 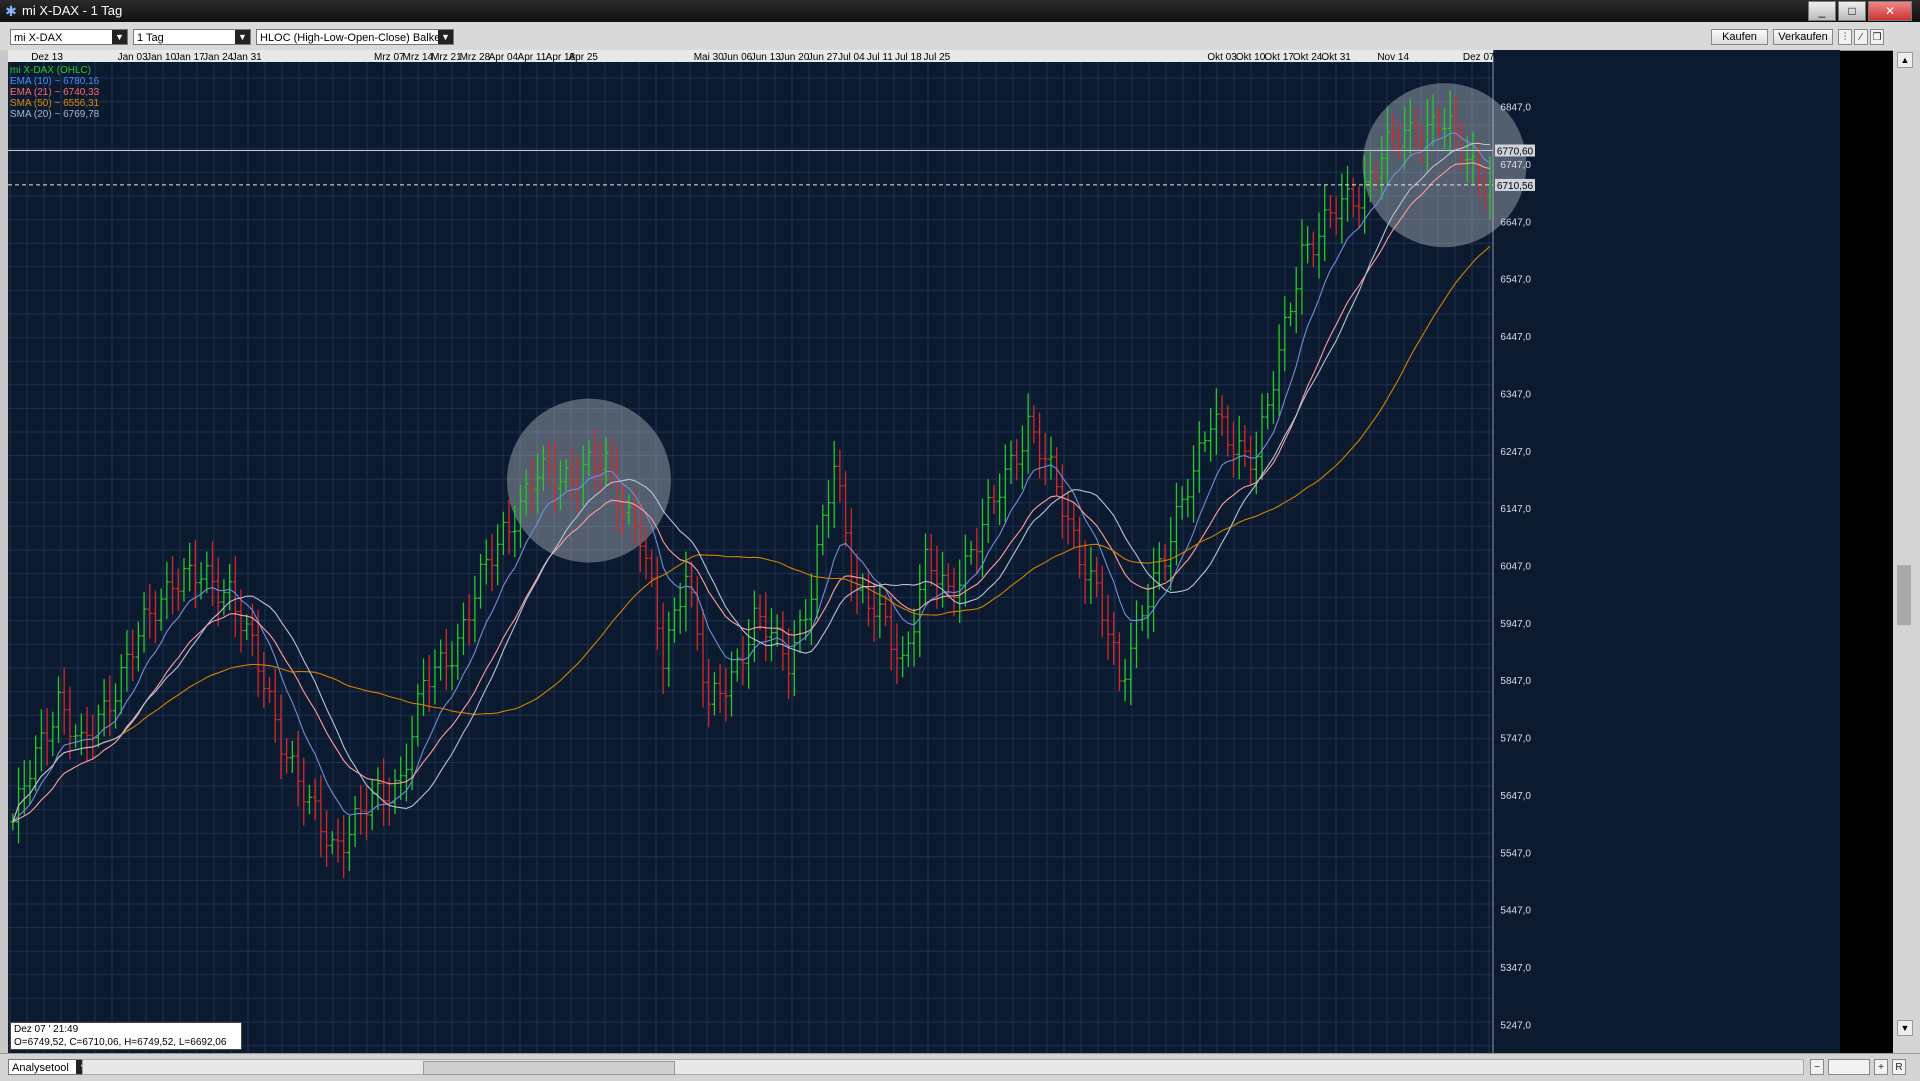 What do you see at coordinates (1861, 37) in the screenshot?
I see `draw-line-icon: ⁄` at bounding box center [1861, 37].